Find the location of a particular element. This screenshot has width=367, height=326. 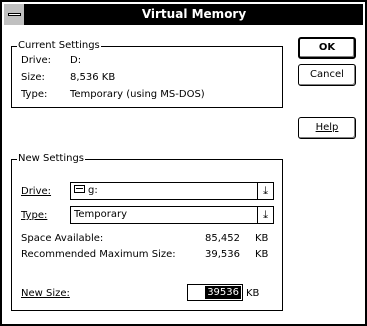

ok-button: OK is located at coordinates (327, 48).